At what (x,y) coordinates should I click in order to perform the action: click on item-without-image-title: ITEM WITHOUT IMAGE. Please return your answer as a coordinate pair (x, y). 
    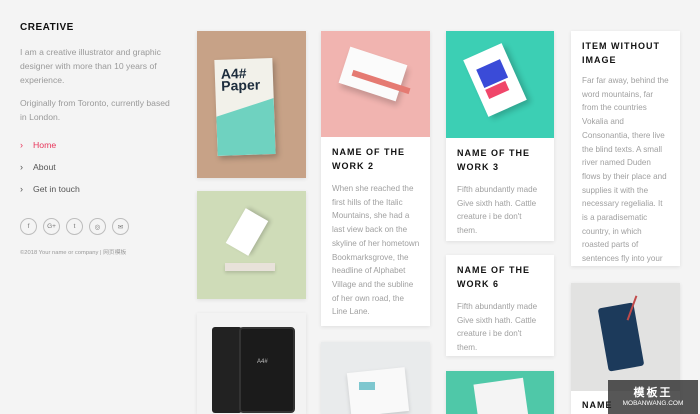
    Looking at the image, I should click on (626, 53).